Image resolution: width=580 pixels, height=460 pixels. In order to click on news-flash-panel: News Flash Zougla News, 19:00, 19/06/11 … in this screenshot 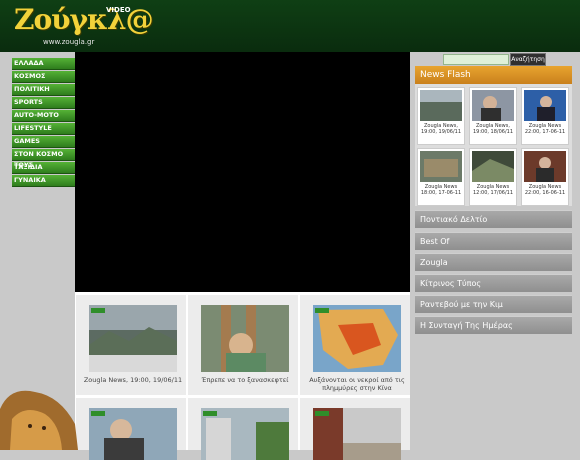, I will do `click(493, 136)`.